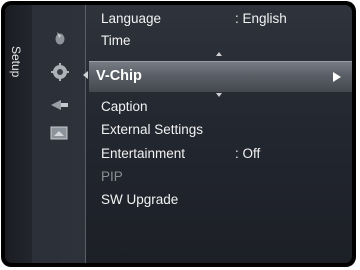 The width and height of the screenshot is (360, 270). I want to click on menu-item-label: SW Upgrade, so click(140, 199).